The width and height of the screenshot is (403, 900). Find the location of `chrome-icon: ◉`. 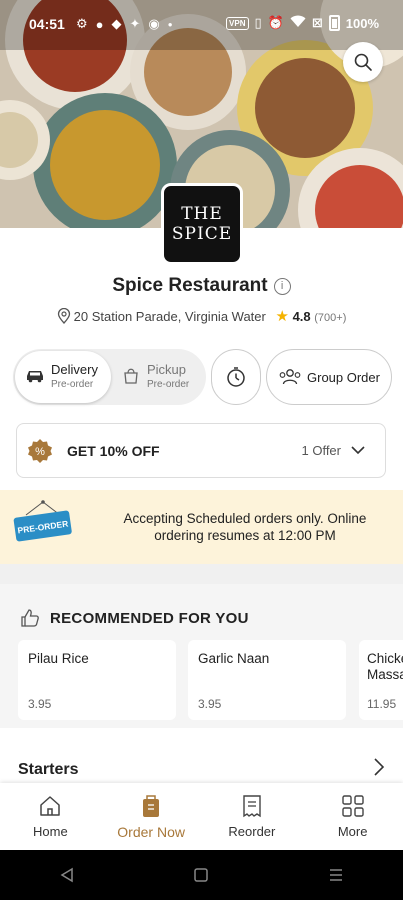

chrome-icon: ◉ is located at coordinates (154, 23).